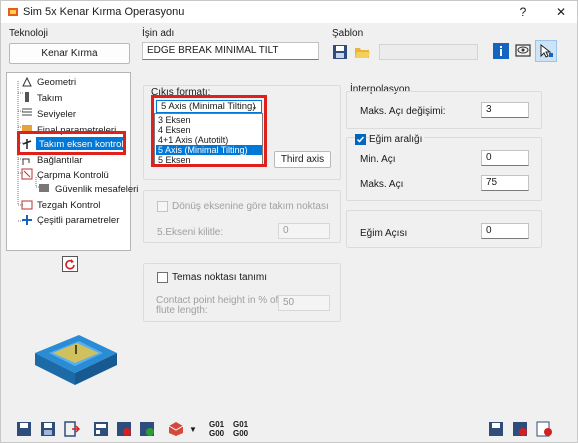 The image size is (578, 443). What do you see at coordinates (44, 188) in the screenshot?
I see `safety-distance-icon` at bounding box center [44, 188].